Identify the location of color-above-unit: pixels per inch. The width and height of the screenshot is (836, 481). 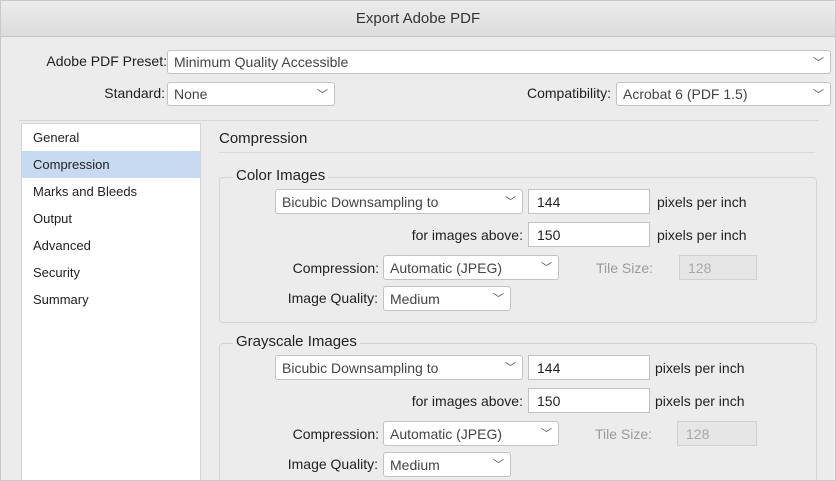
(702, 235).